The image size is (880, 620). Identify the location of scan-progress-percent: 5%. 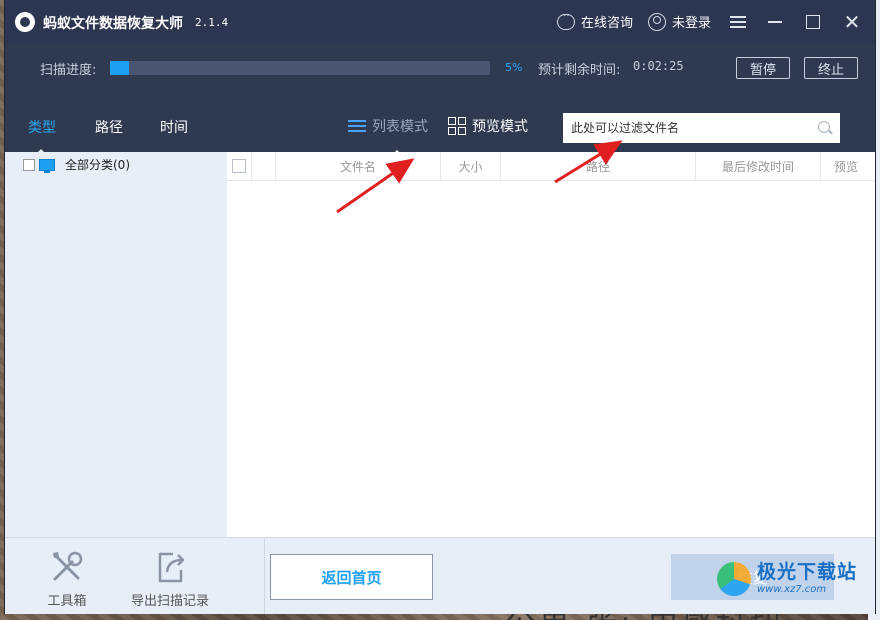
(514, 67).